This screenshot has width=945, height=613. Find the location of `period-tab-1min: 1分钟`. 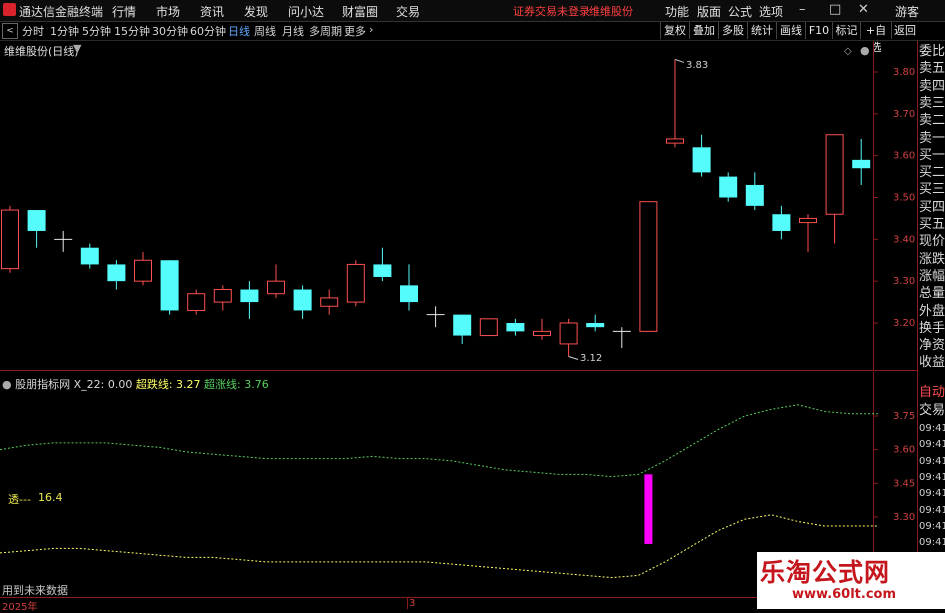

period-tab-1min: 1分钟 is located at coordinates (64, 31).